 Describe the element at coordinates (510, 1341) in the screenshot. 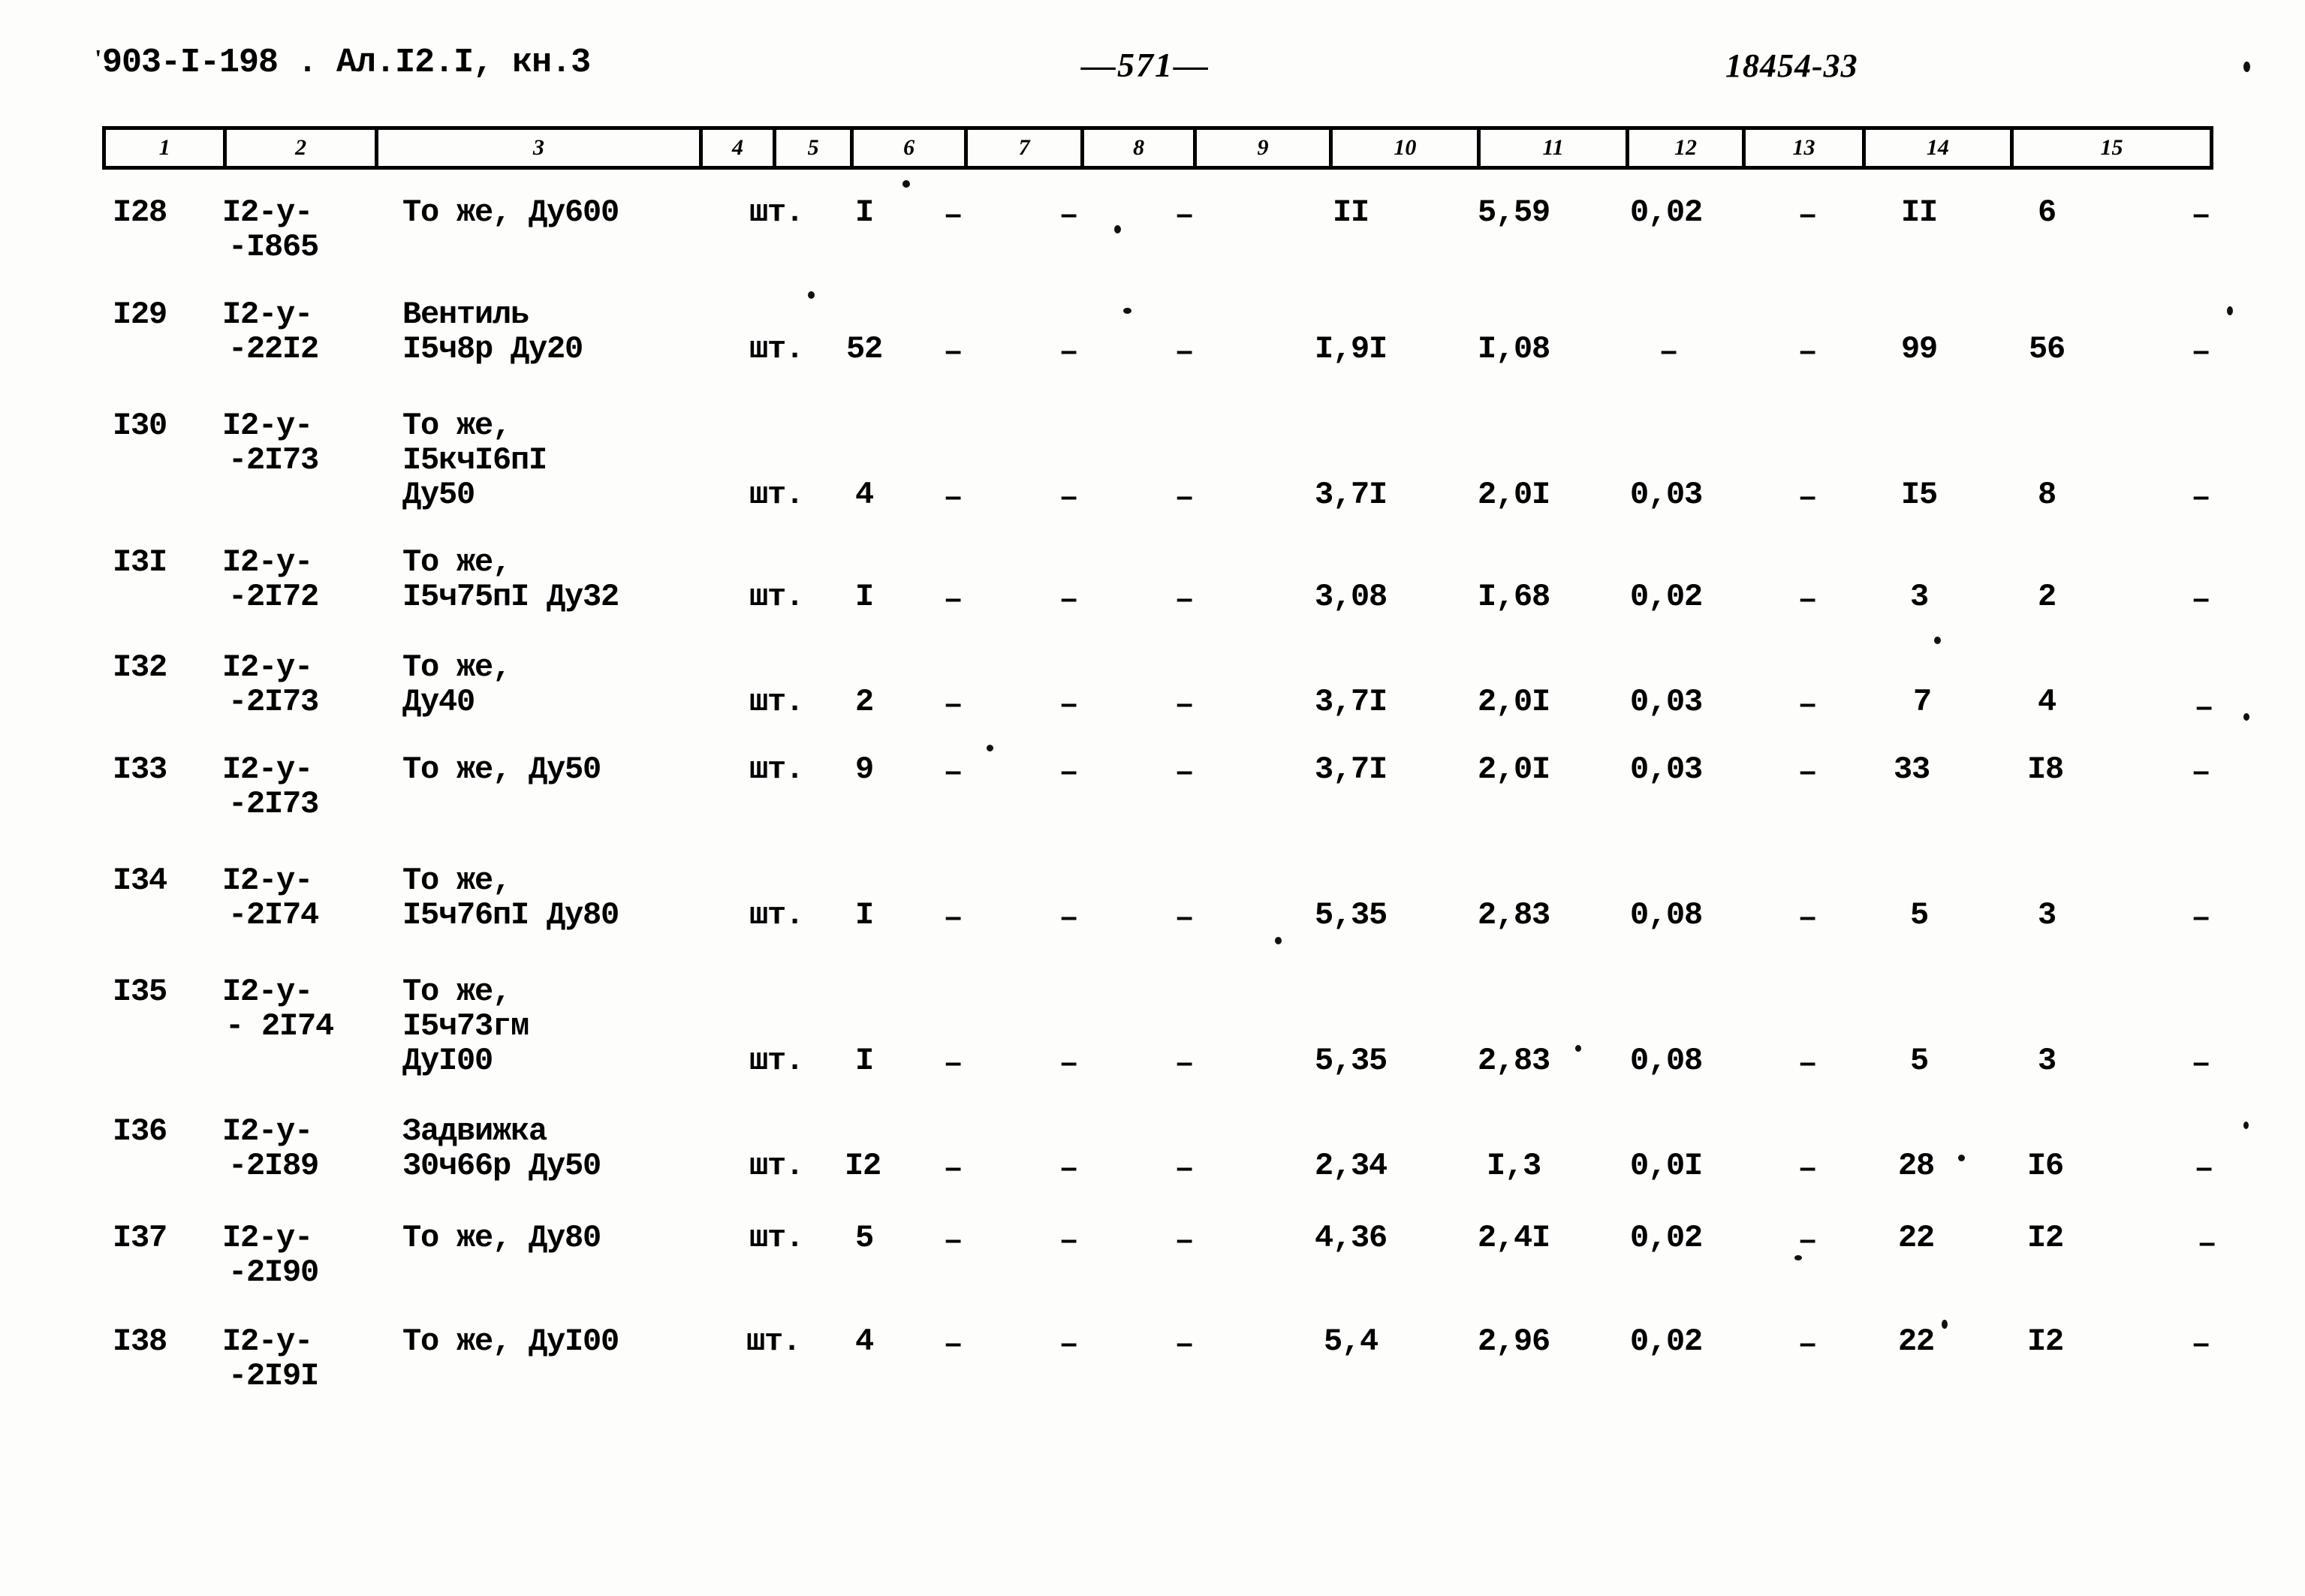

I see `row-name-line1: То же, ДуI00` at that location.